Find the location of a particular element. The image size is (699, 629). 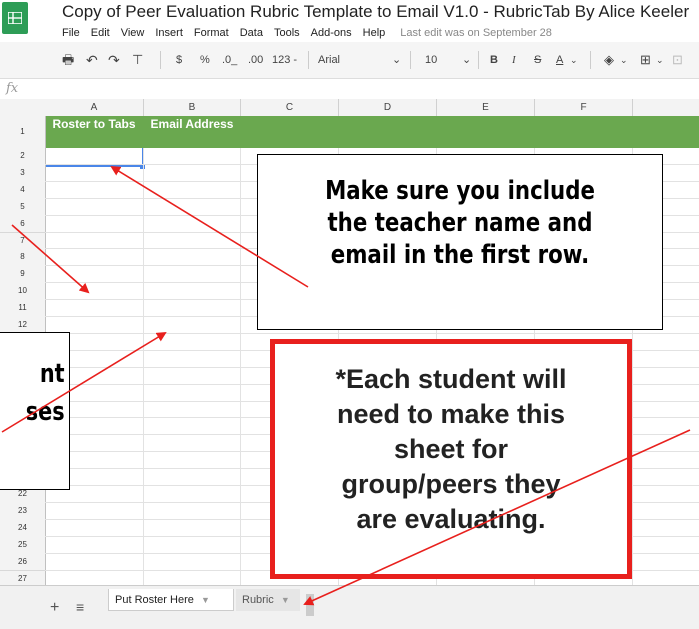

left-note-line: ses is located at coordinates (45, 412).